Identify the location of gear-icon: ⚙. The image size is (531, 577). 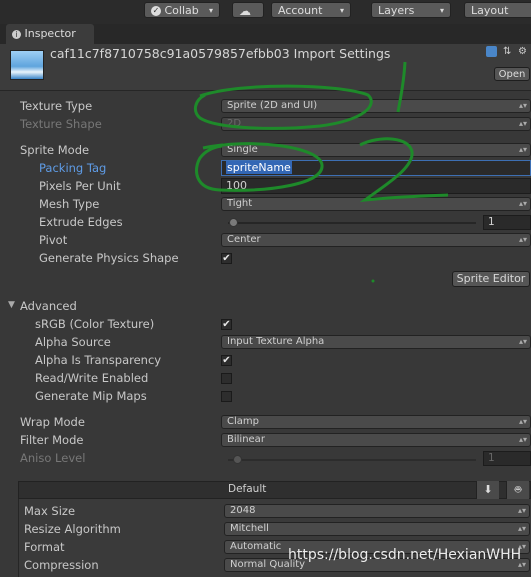
(523, 51).